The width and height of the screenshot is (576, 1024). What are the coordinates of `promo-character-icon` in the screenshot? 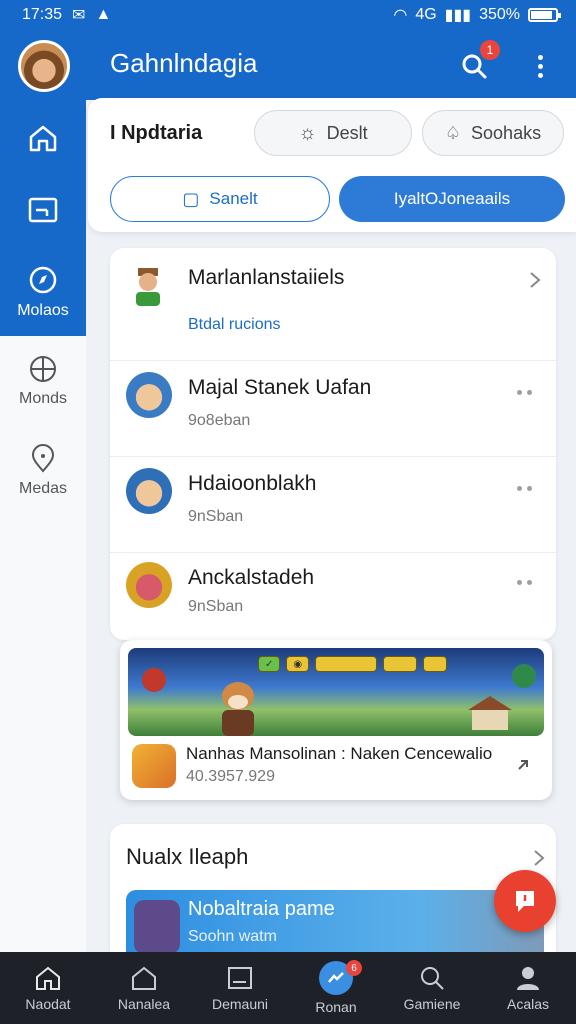 It's located at (157, 927).